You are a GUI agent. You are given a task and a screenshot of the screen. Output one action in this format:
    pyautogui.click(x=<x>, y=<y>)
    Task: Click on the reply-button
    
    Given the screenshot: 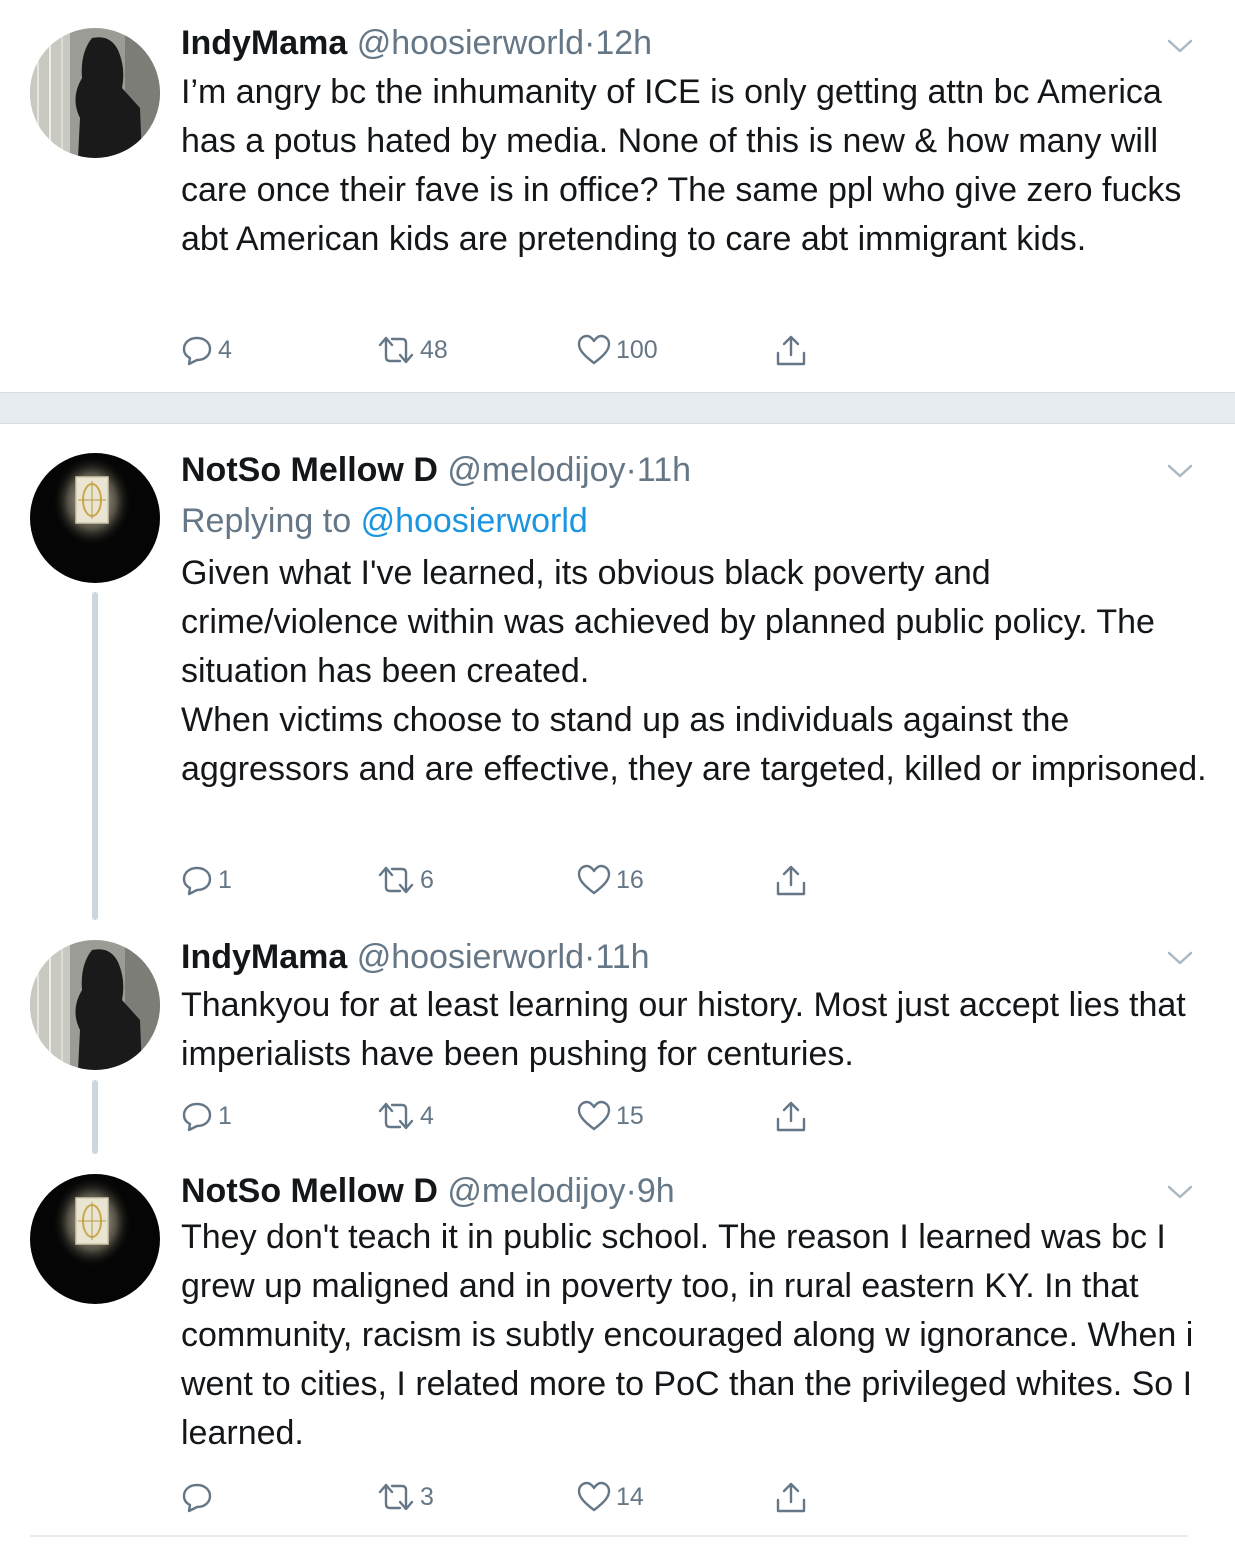 What is the action you would take?
    pyautogui.click(x=199, y=1497)
    